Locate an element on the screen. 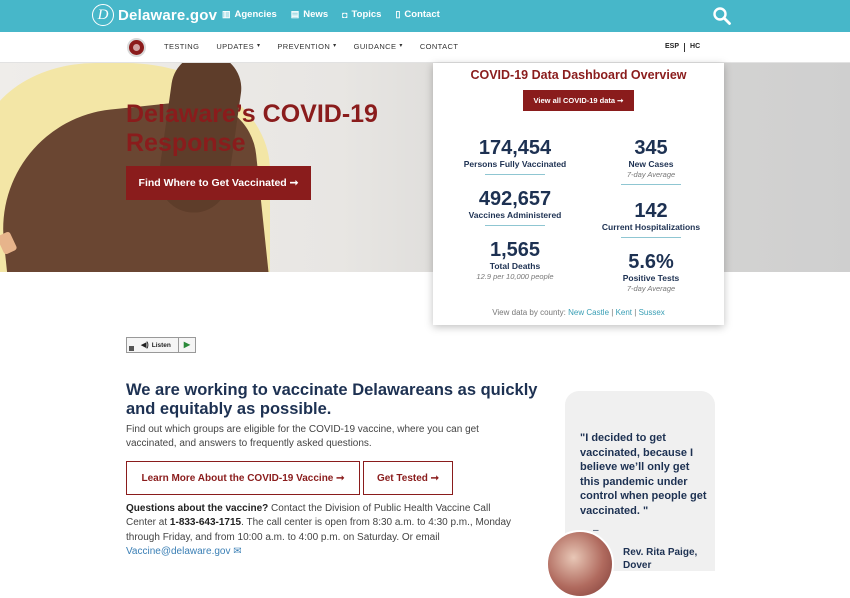 This screenshot has width=850, height=598. lang-divider is located at coordinates (685, 47).